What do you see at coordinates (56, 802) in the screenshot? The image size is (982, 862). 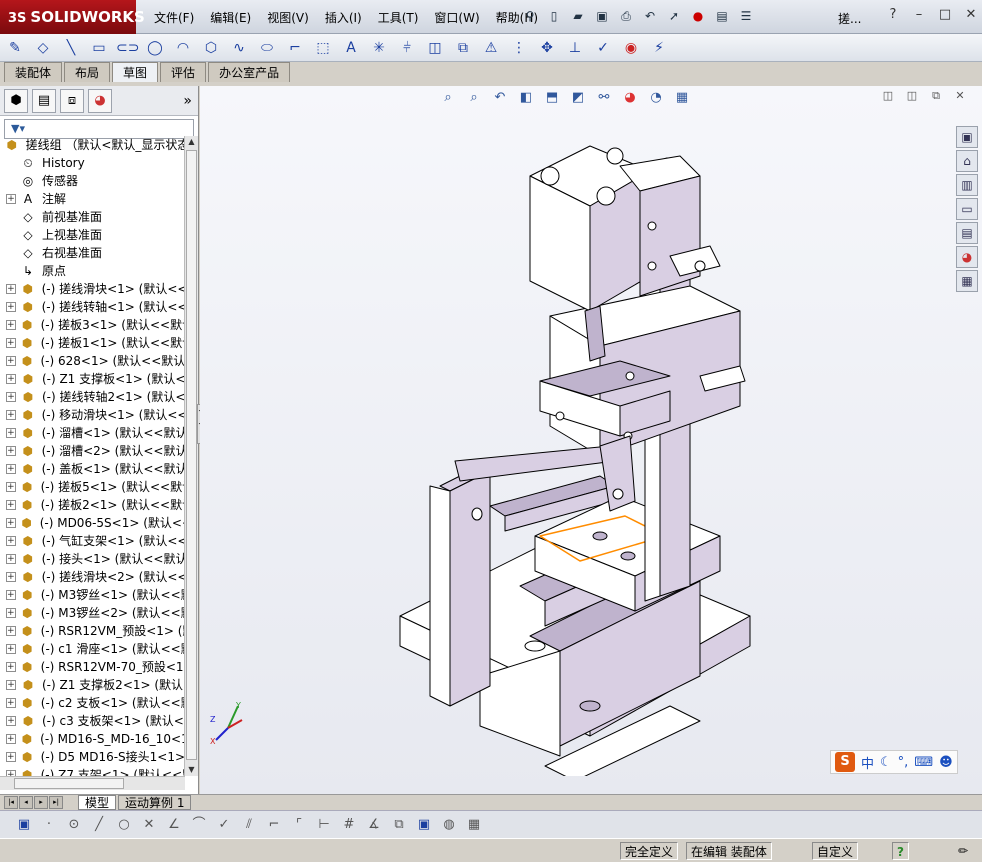 I see `last-tab-icon: ▸|` at bounding box center [56, 802].